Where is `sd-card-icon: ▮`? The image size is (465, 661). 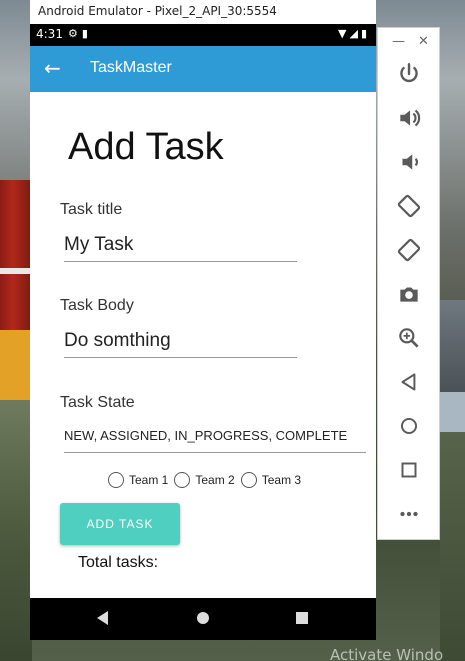
sd-card-icon: ▮ is located at coordinates (86, 33).